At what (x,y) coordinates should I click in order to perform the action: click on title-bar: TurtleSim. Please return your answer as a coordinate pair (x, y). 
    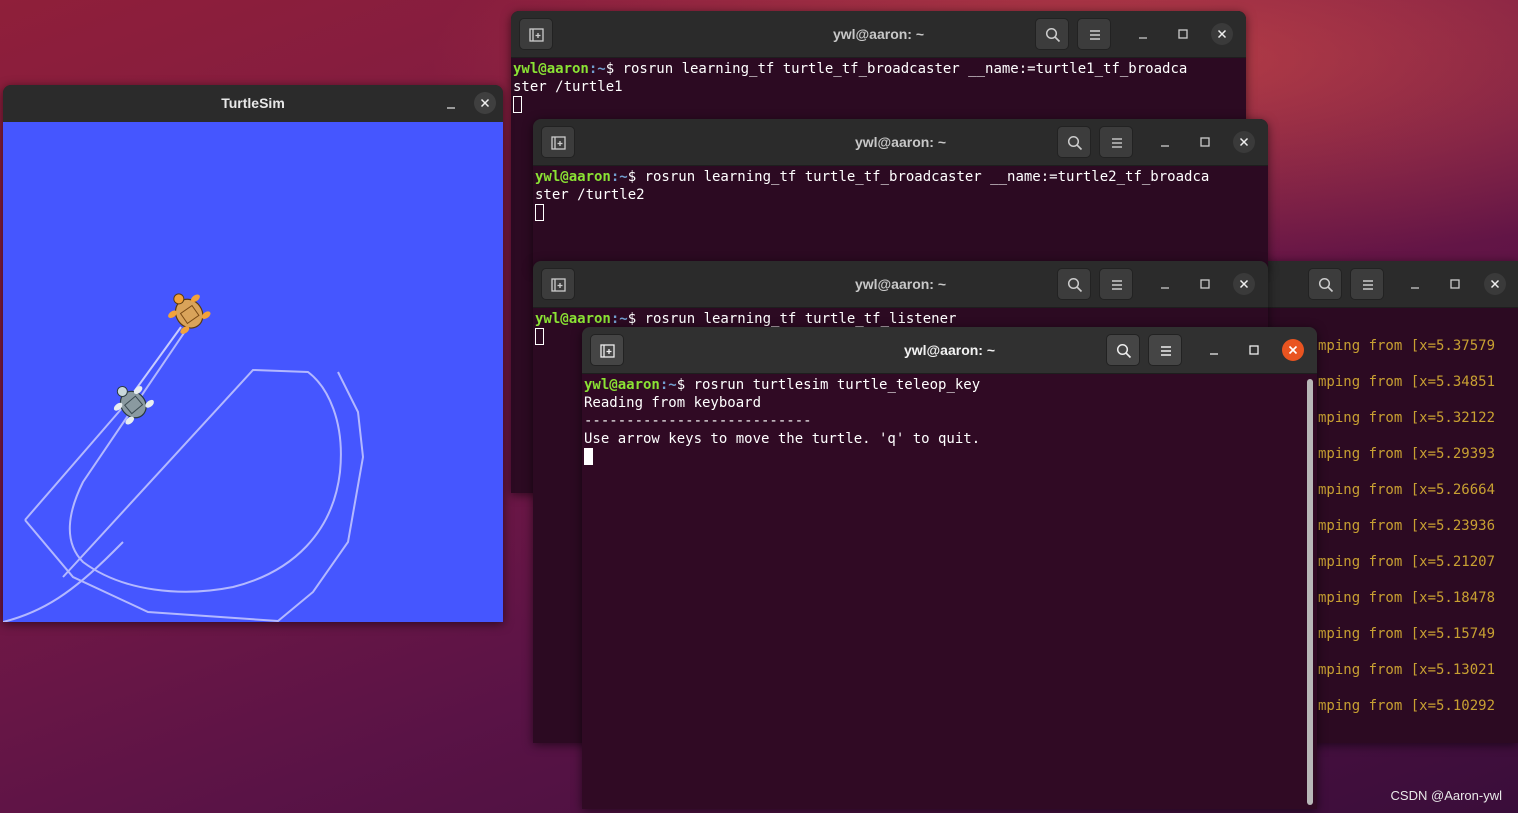
    Looking at the image, I should click on (253, 104).